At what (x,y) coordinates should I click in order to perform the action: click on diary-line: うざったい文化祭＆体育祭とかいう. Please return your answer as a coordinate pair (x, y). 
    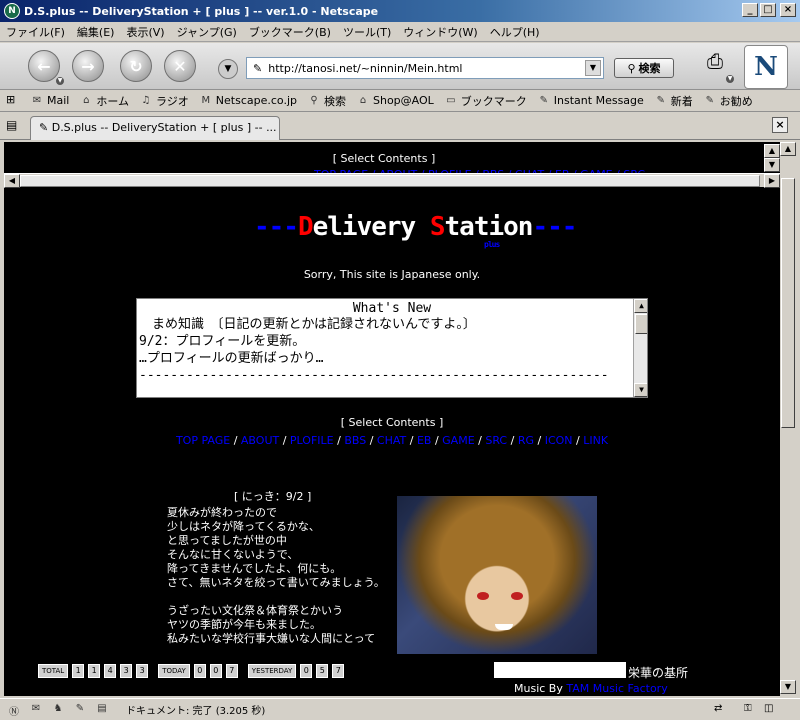
    Looking at the image, I should click on (255, 610).